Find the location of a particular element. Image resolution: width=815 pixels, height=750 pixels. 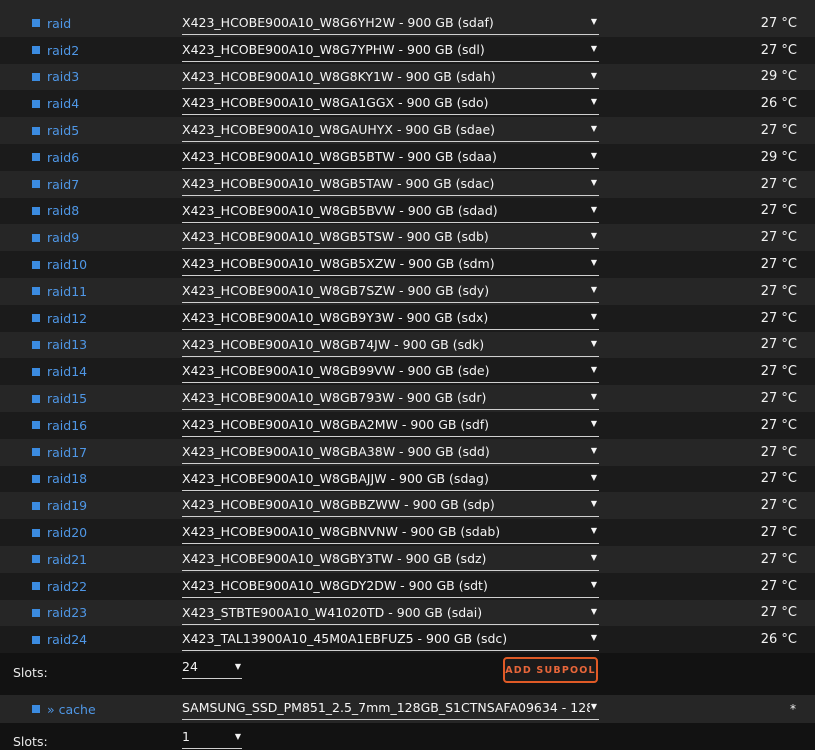

device-name-link: raid8 is located at coordinates (63, 210).